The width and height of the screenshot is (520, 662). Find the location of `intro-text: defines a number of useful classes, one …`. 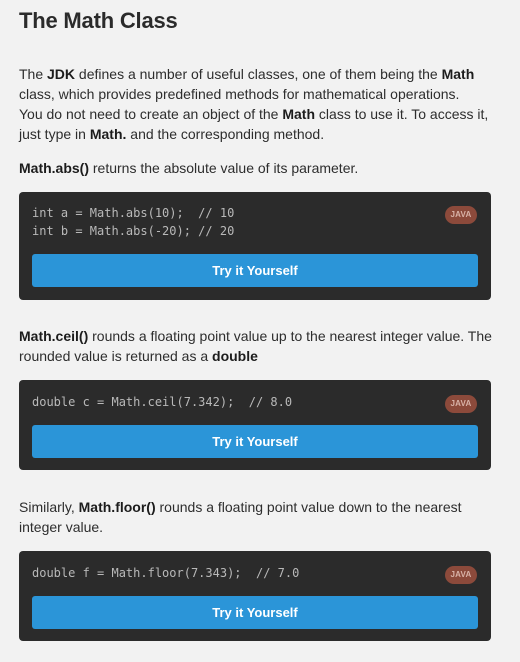

intro-text: defines a number of useful classes, one … is located at coordinates (258, 74).